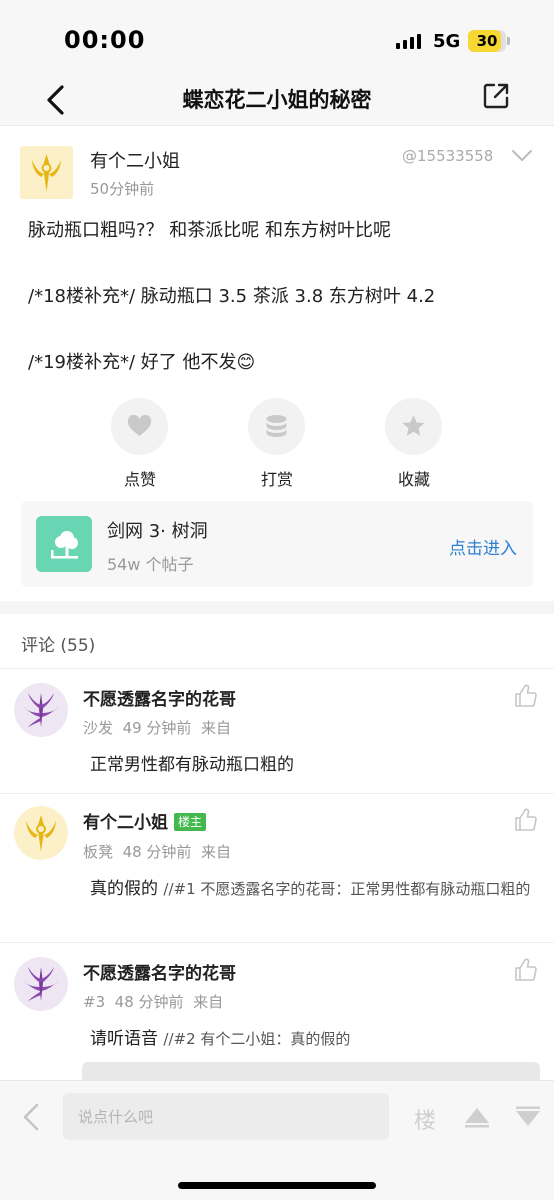 The width and height of the screenshot is (554, 1200). What do you see at coordinates (277, 544) in the screenshot?
I see `forum-card: 剑网 3· 树洞 54w 个帖子 点击进入` at bounding box center [277, 544].